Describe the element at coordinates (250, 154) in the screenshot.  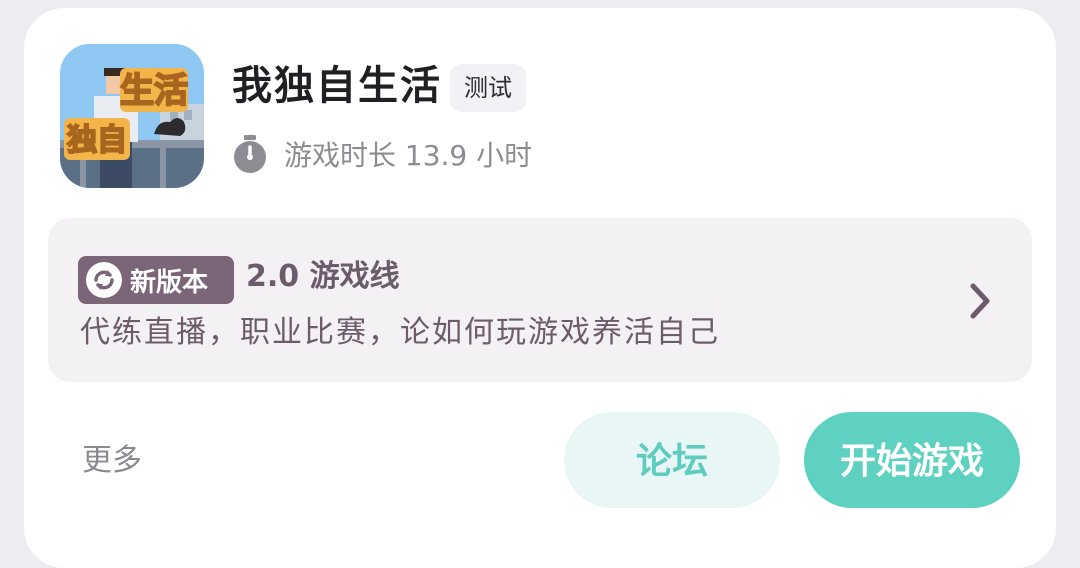
I see `stopwatch-icon` at that location.